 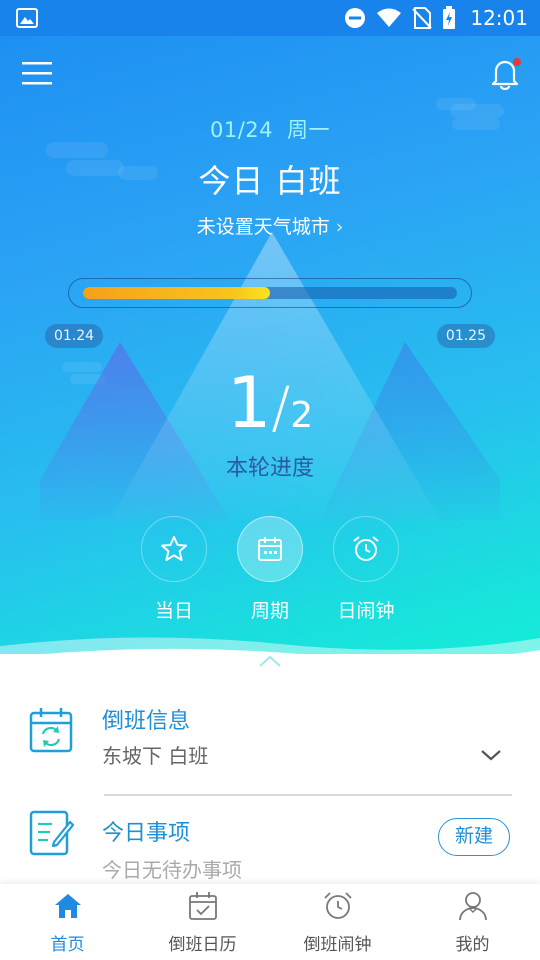 I want to click on battery-charging-icon, so click(x=449, y=17).